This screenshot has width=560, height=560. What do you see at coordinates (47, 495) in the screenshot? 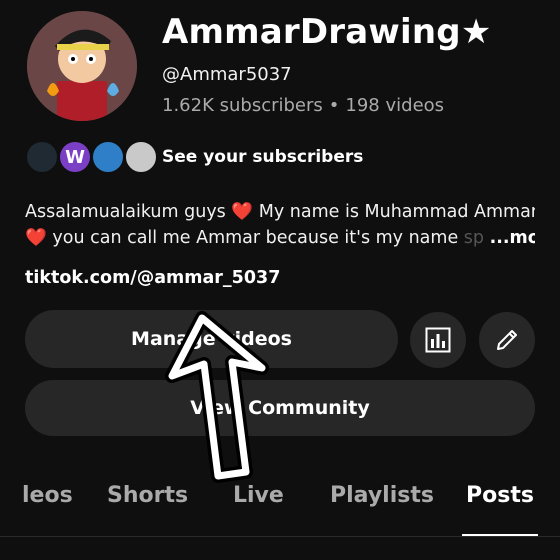
I see `tab-videos: leos` at bounding box center [47, 495].